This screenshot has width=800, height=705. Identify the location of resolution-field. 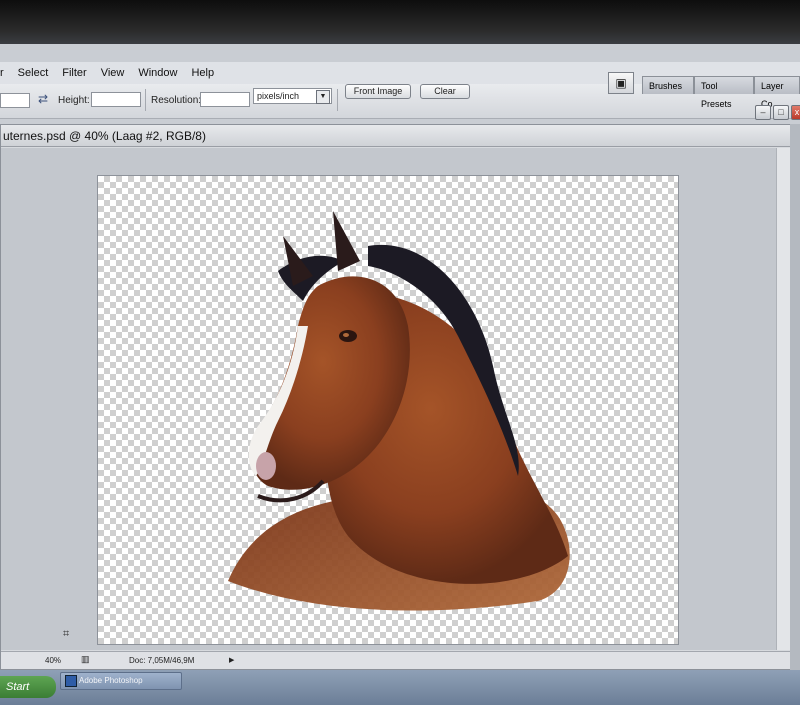
(225, 99).